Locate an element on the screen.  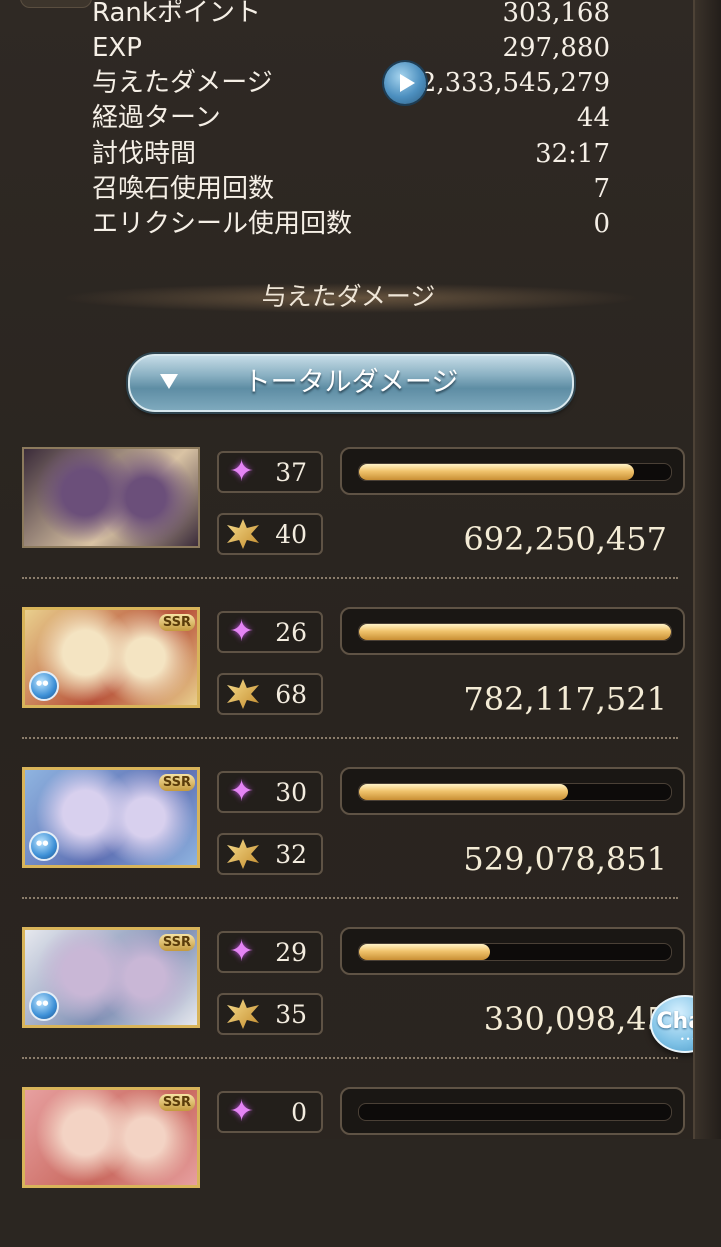
stat-row-damage: 与えたダメージ 2,333,545,279 is located at coordinates (351, 83).